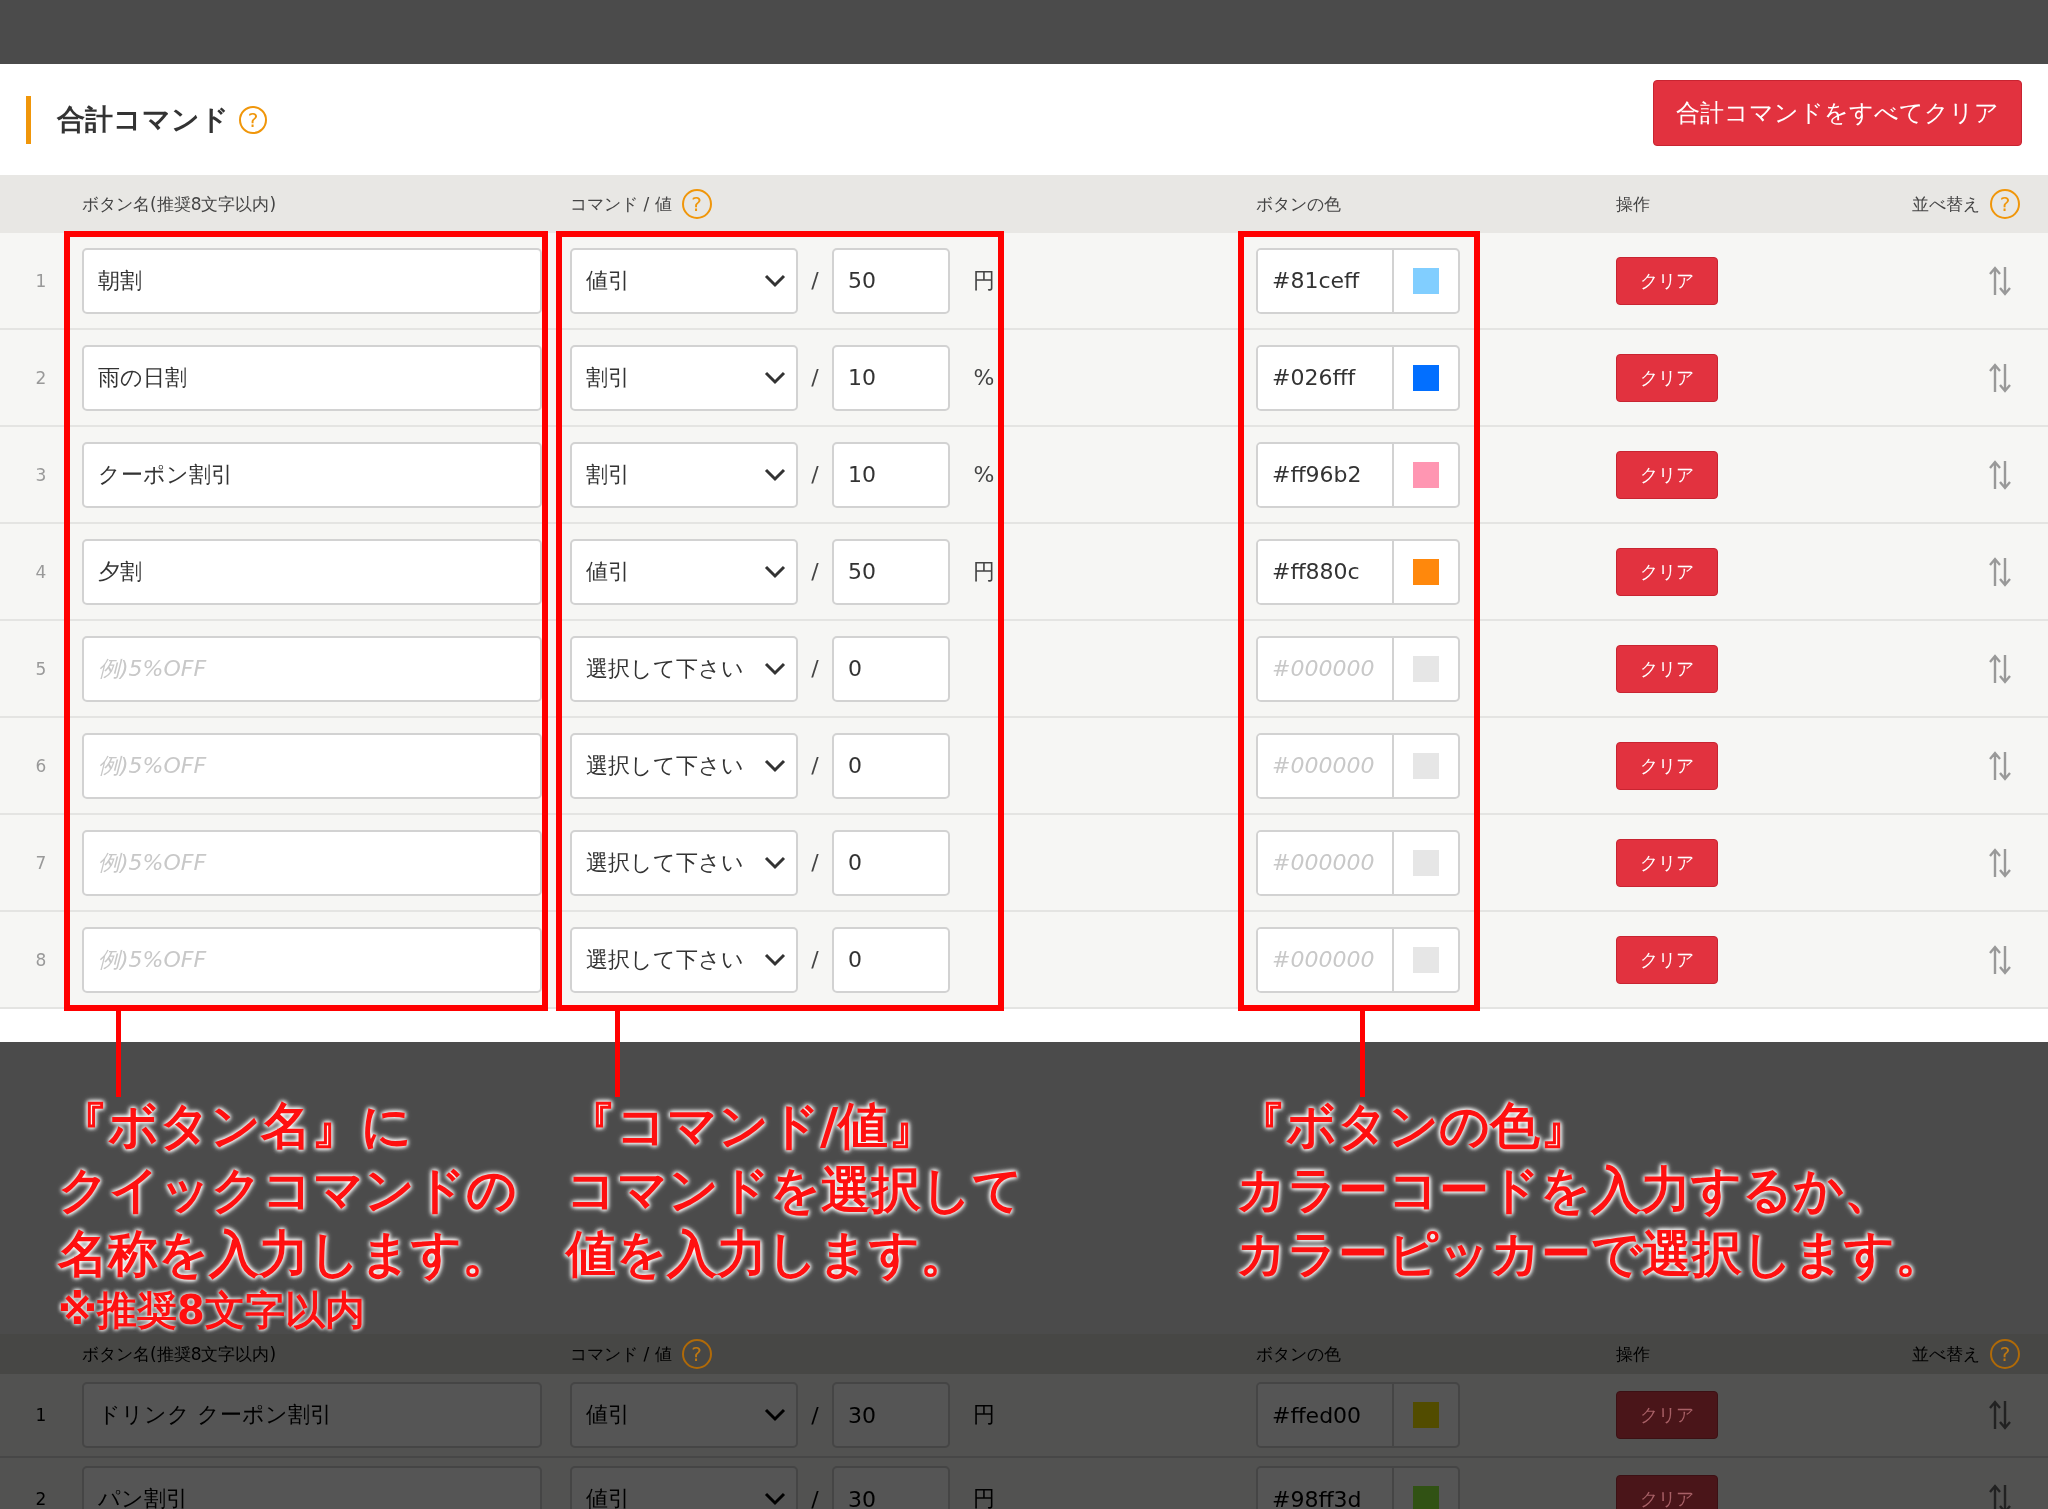 The image size is (2048, 1509). What do you see at coordinates (312, 571) in the screenshot?
I see `button-name-field: 夕割` at bounding box center [312, 571].